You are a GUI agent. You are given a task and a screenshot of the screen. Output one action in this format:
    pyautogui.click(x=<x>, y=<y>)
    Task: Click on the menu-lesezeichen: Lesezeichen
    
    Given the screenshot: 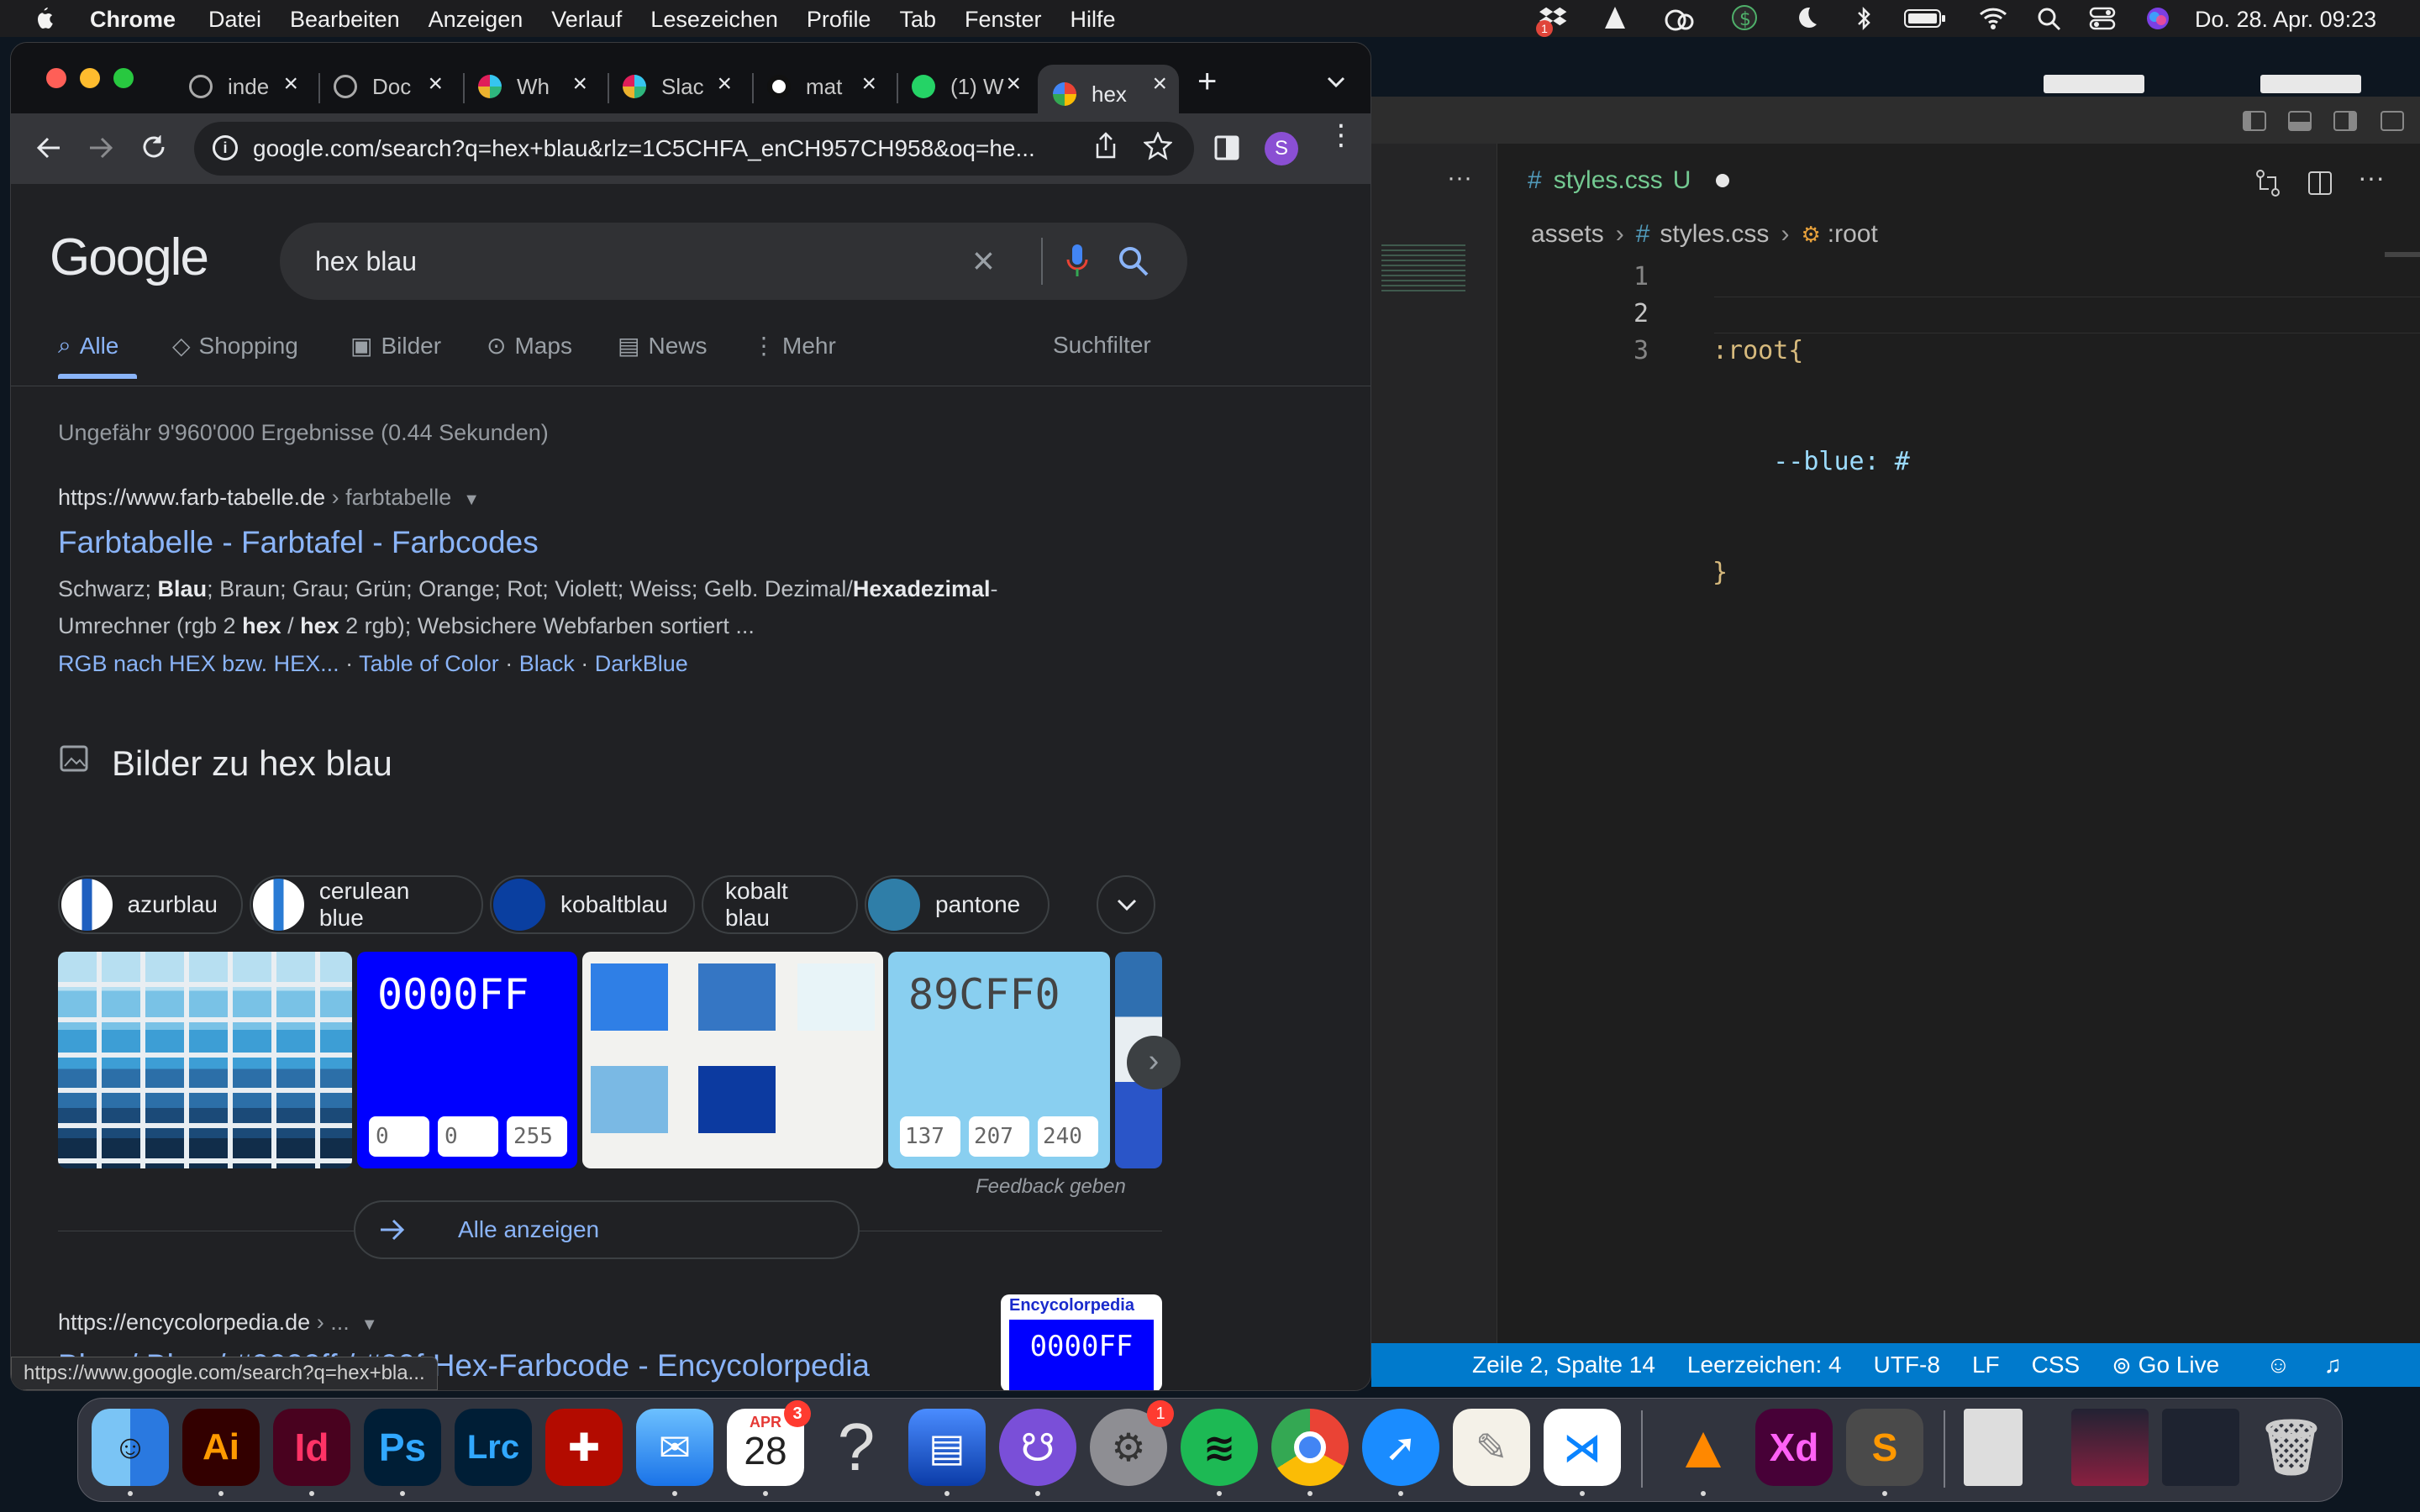 What is the action you would take?
    pyautogui.click(x=714, y=20)
    